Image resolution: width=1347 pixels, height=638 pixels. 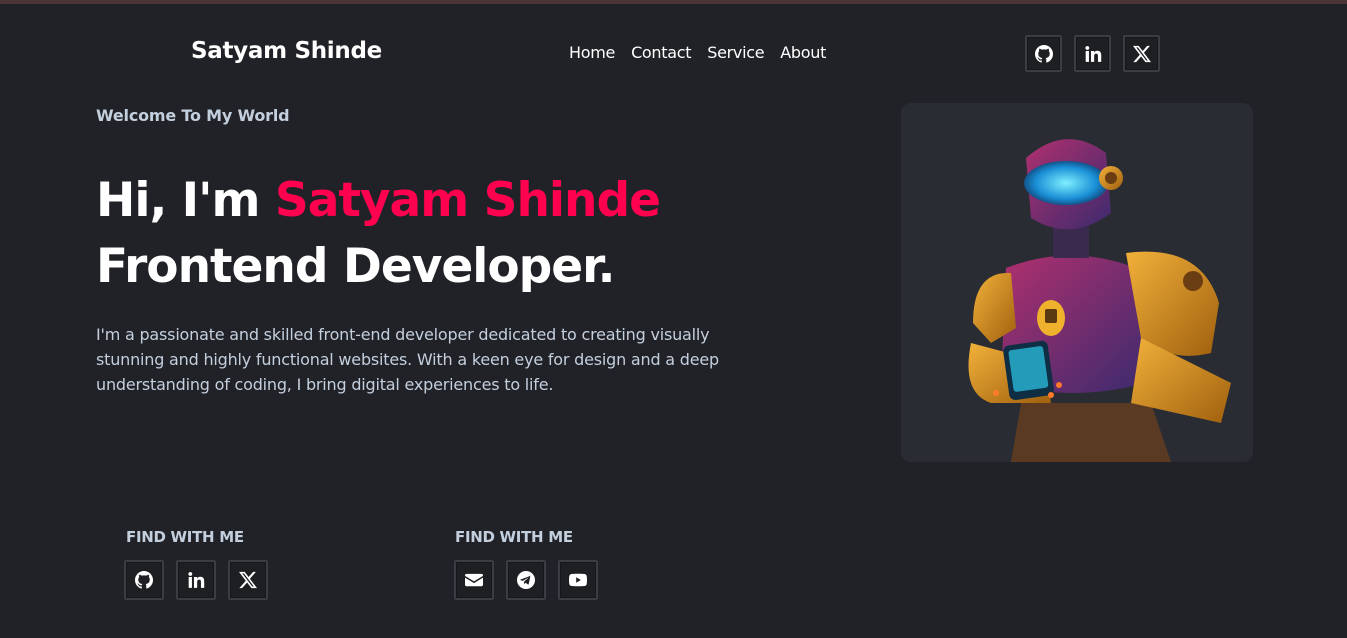 I want to click on youtube-icon, so click(x=578, y=580).